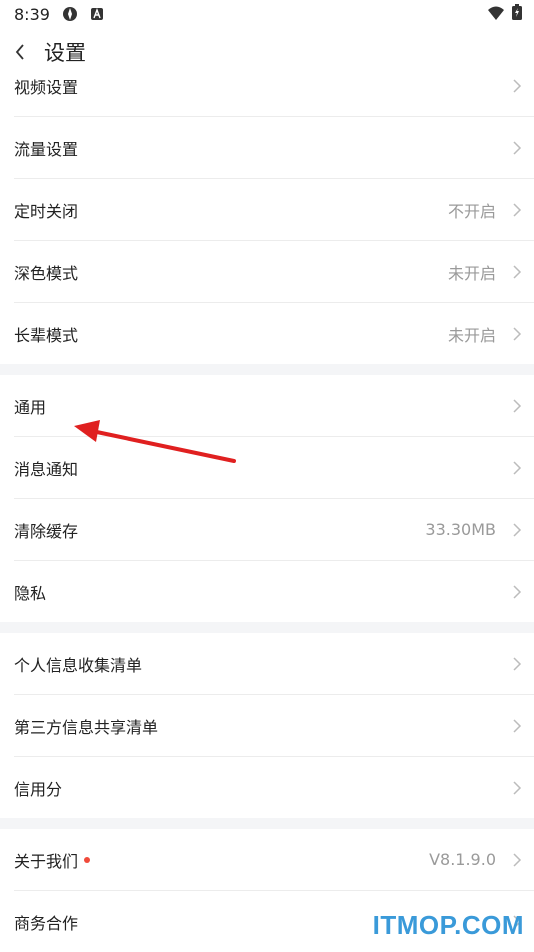 The image size is (534, 952). I want to click on row-label: 清除缓存, so click(46, 531).